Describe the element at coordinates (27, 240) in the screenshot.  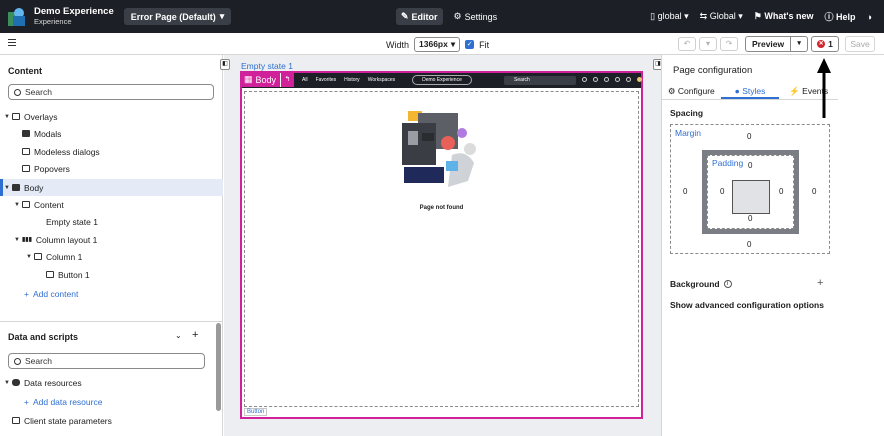
I see `column-layout-icon: ▮▮▮` at that location.